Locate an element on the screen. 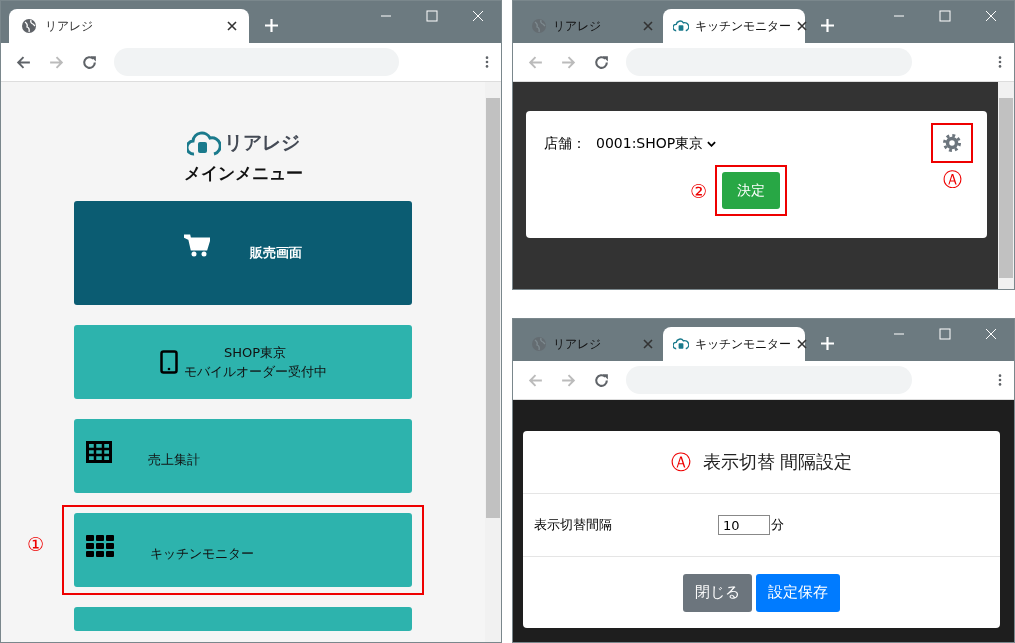  annotation-number: ② is located at coordinates (698, 190).